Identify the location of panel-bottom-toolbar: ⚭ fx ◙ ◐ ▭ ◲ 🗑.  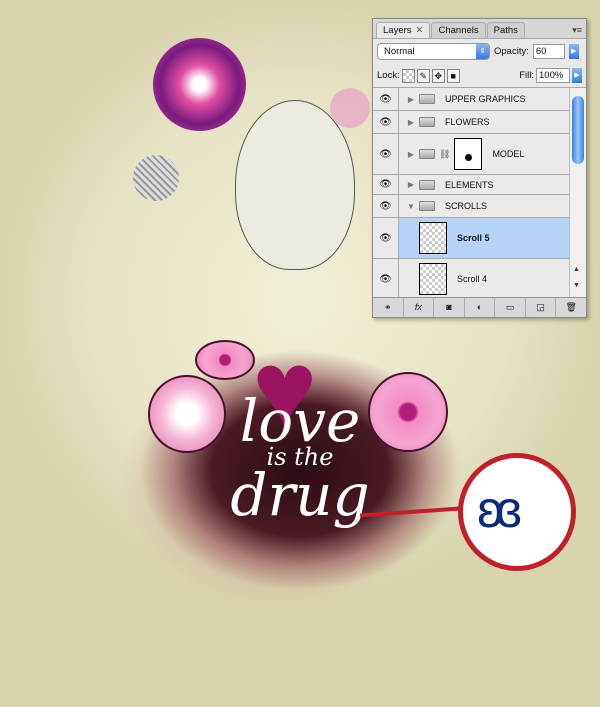
(479, 307).